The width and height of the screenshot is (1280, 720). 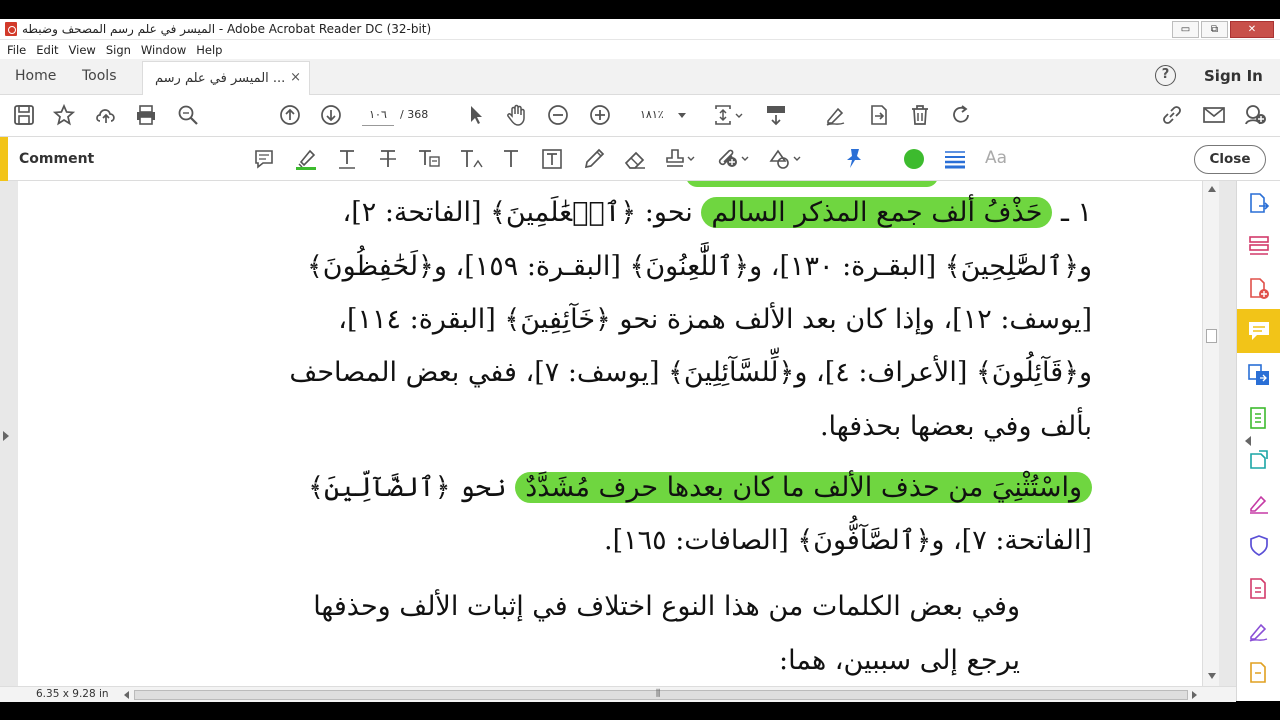 What do you see at coordinates (4, 159) in the screenshot?
I see `comment-accent-bar` at bounding box center [4, 159].